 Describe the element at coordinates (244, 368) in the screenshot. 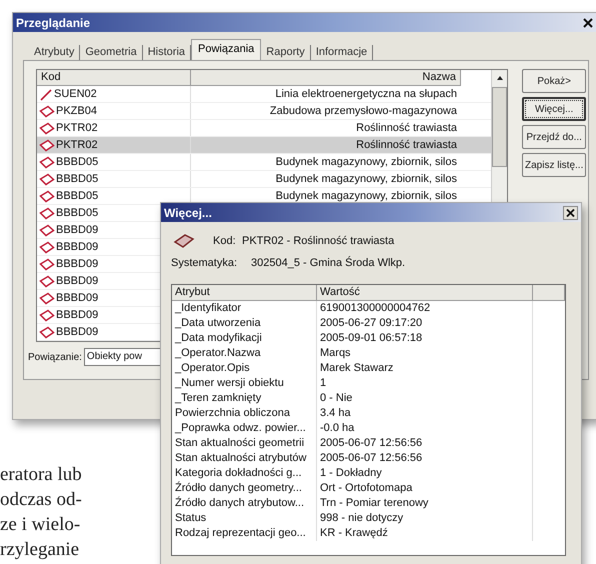

I see `table-cell: _Operator.Opis` at that location.